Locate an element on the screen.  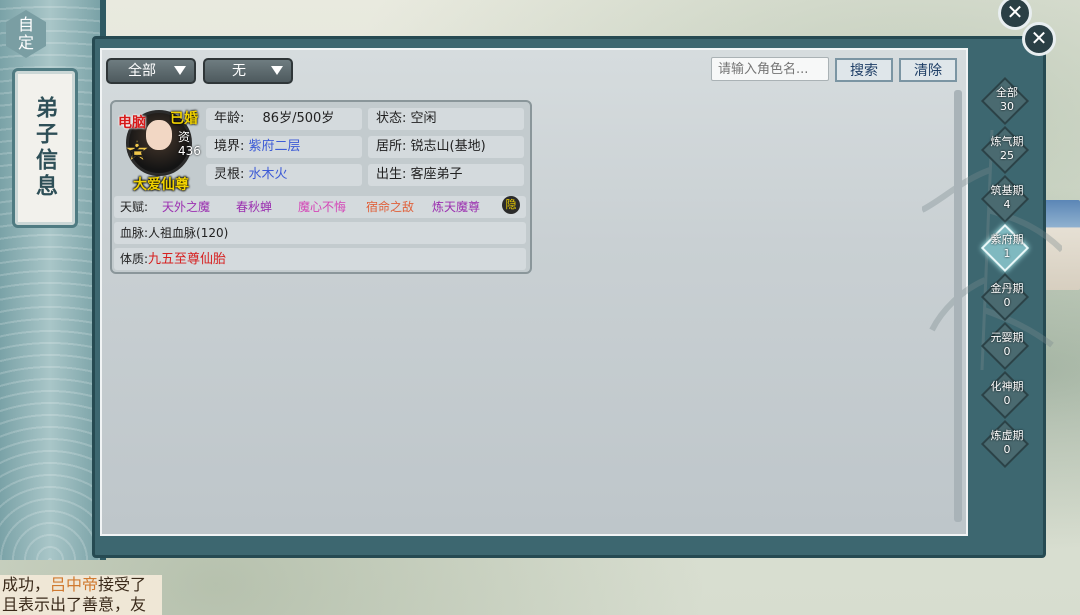
married-badge: 已婚 is located at coordinates (184, 119).